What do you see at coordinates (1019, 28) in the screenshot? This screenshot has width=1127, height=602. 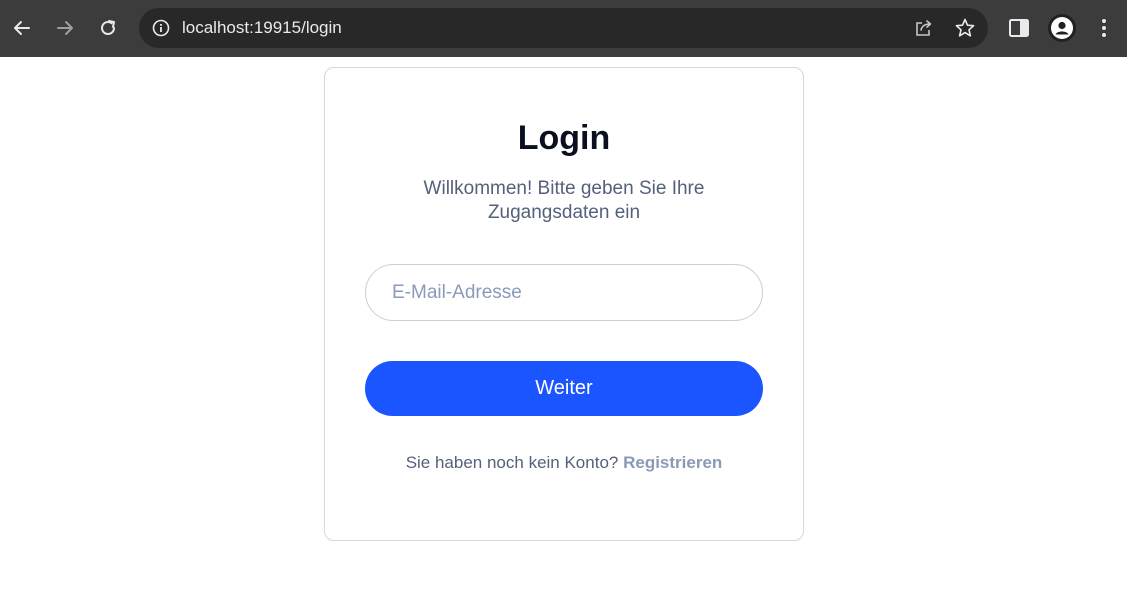 I see `side-panel-icon` at bounding box center [1019, 28].